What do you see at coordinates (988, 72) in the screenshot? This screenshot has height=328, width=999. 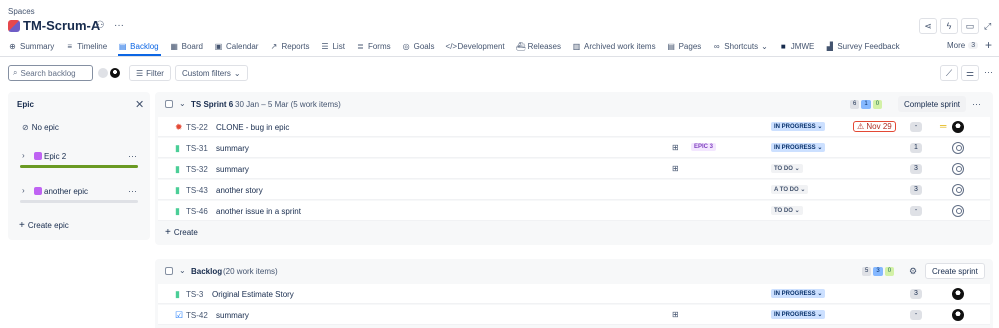 I see `more-menu-icon: ···` at bounding box center [988, 72].